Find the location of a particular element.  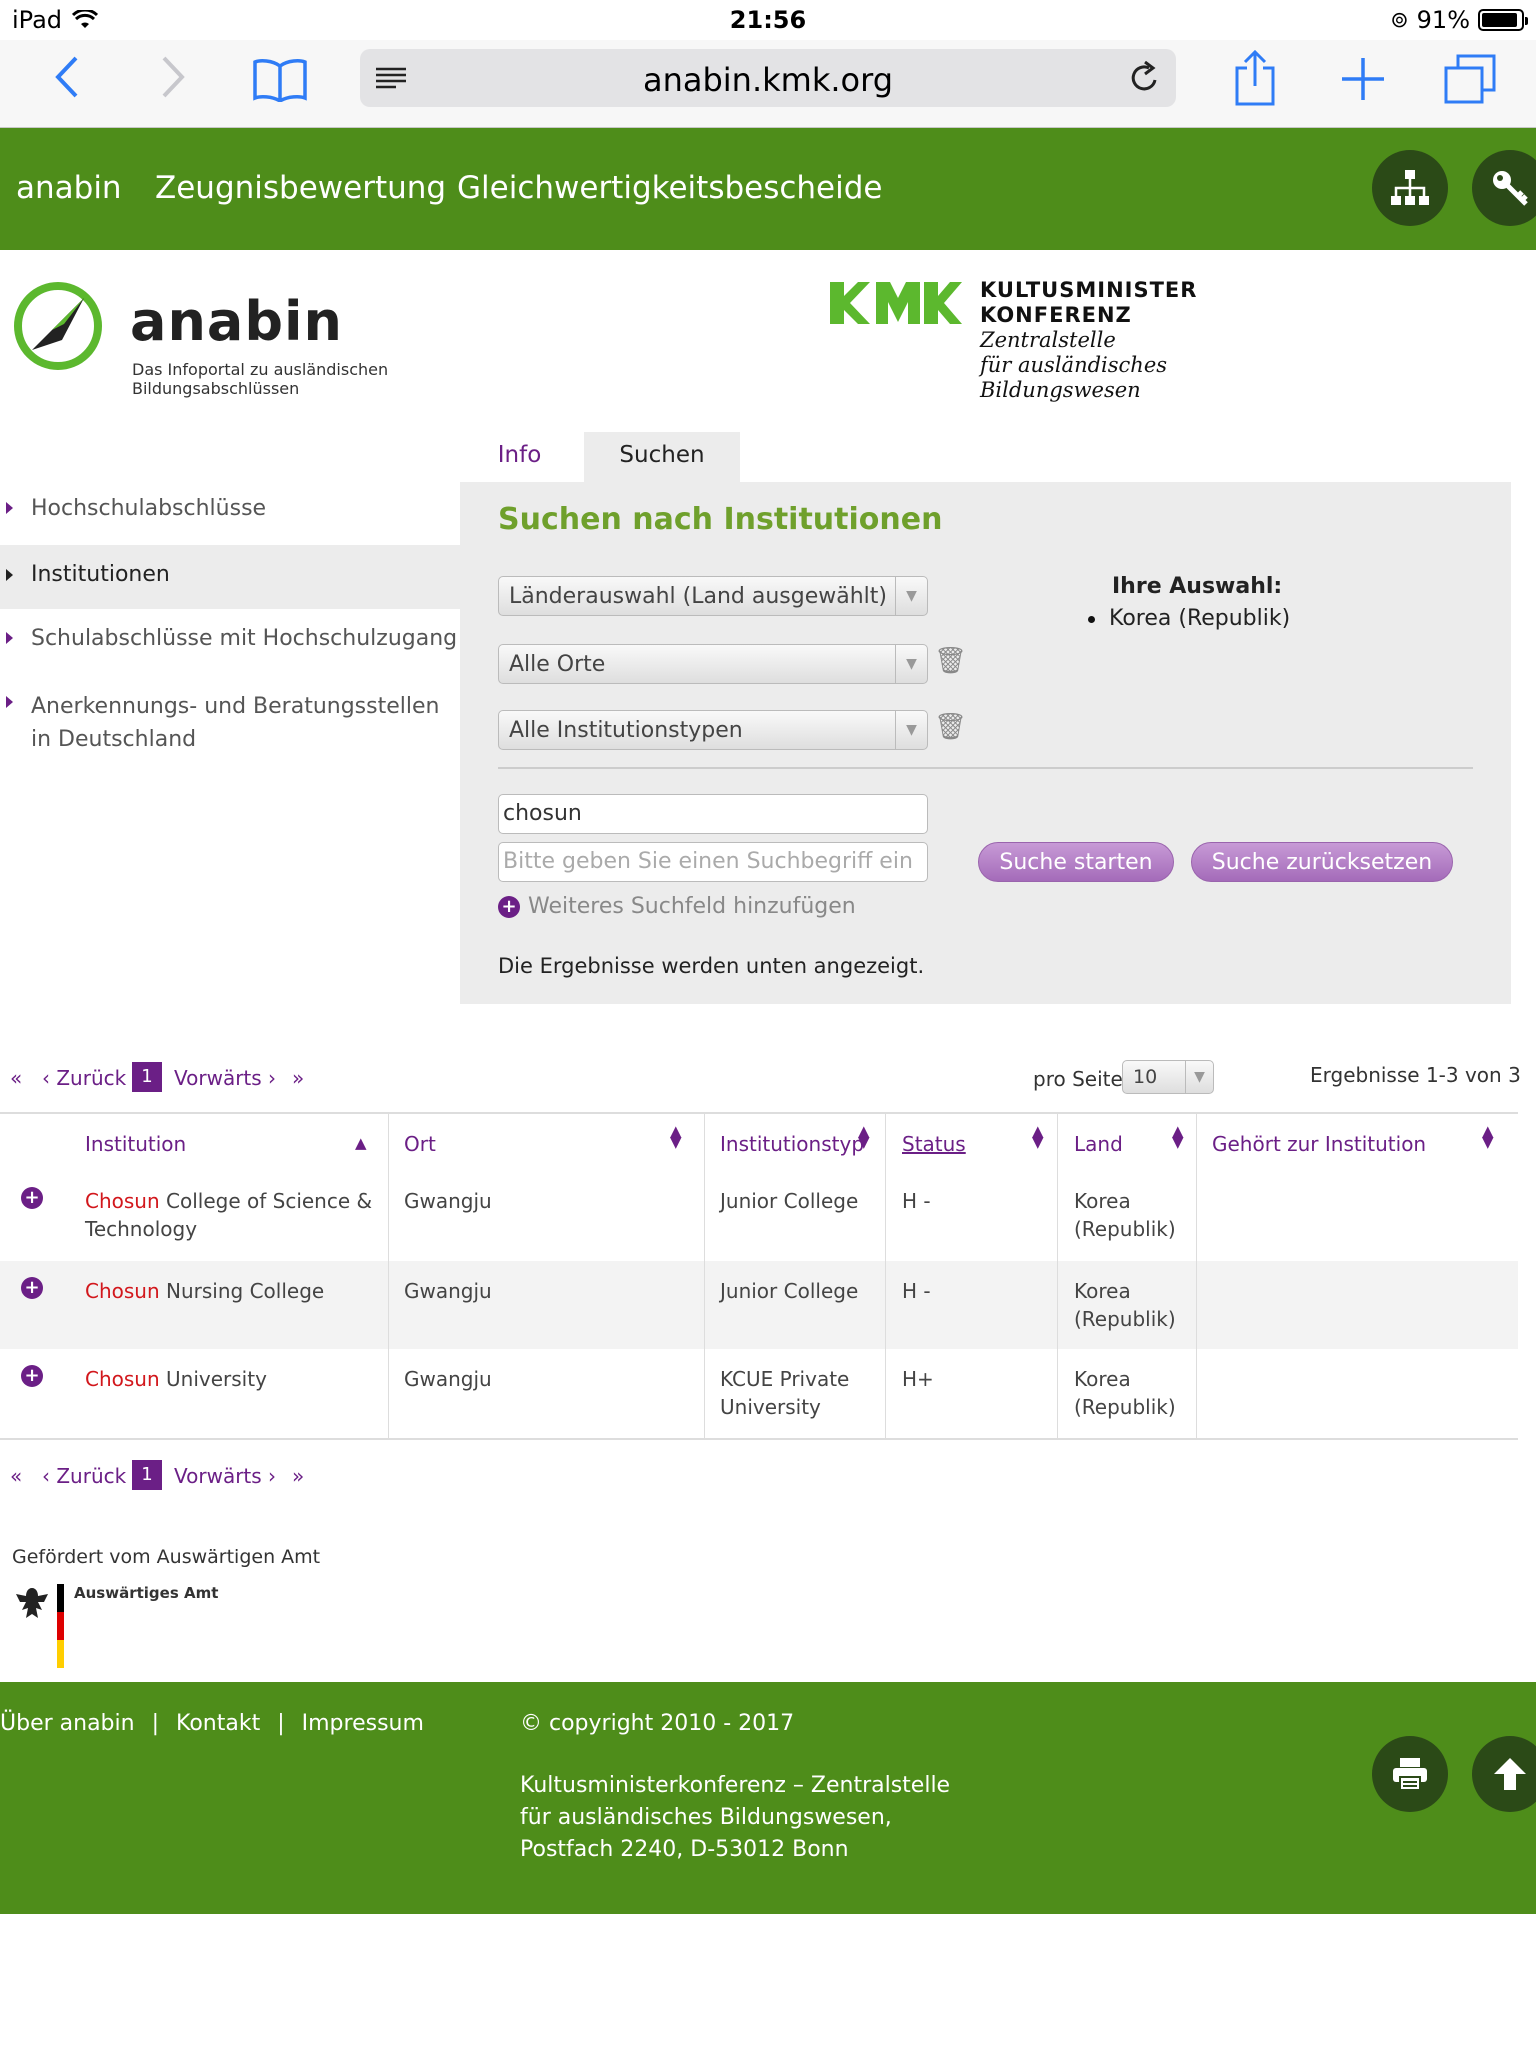

battery-fill is located at coordinates (1499, 20).